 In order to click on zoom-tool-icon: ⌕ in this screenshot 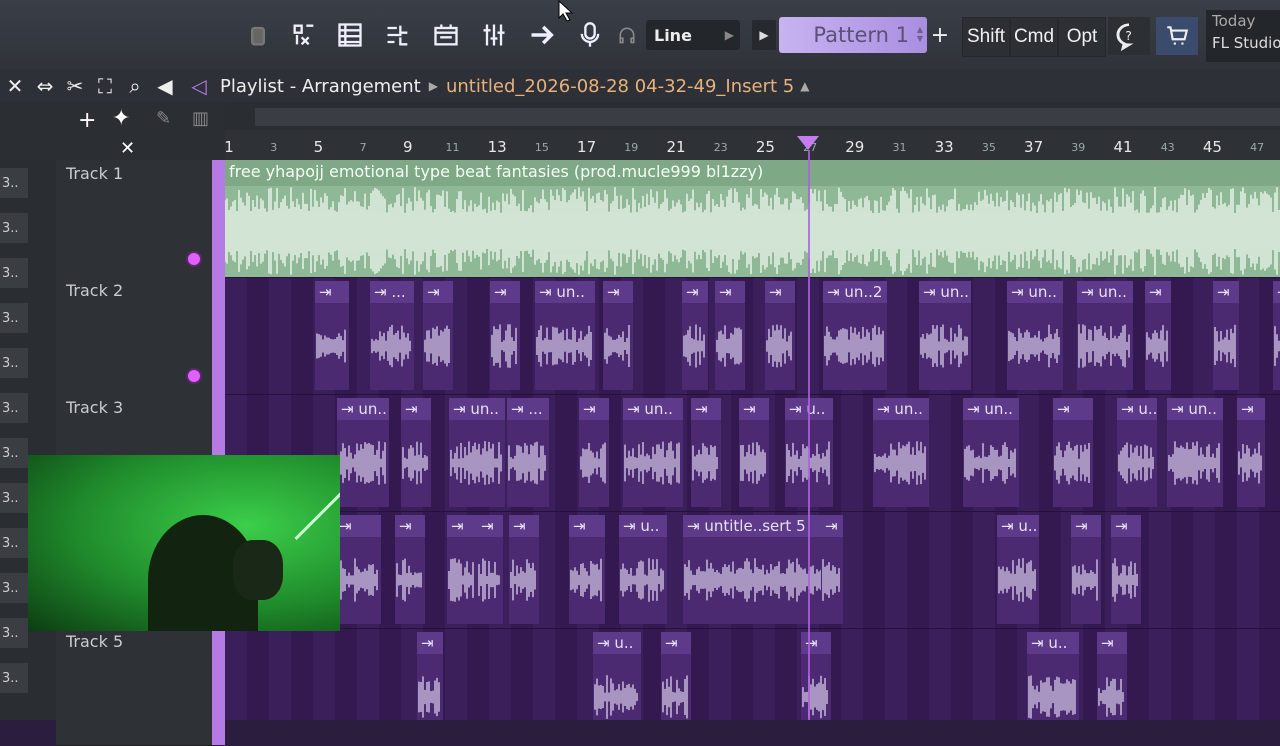, I will do `click(135, 86)`.